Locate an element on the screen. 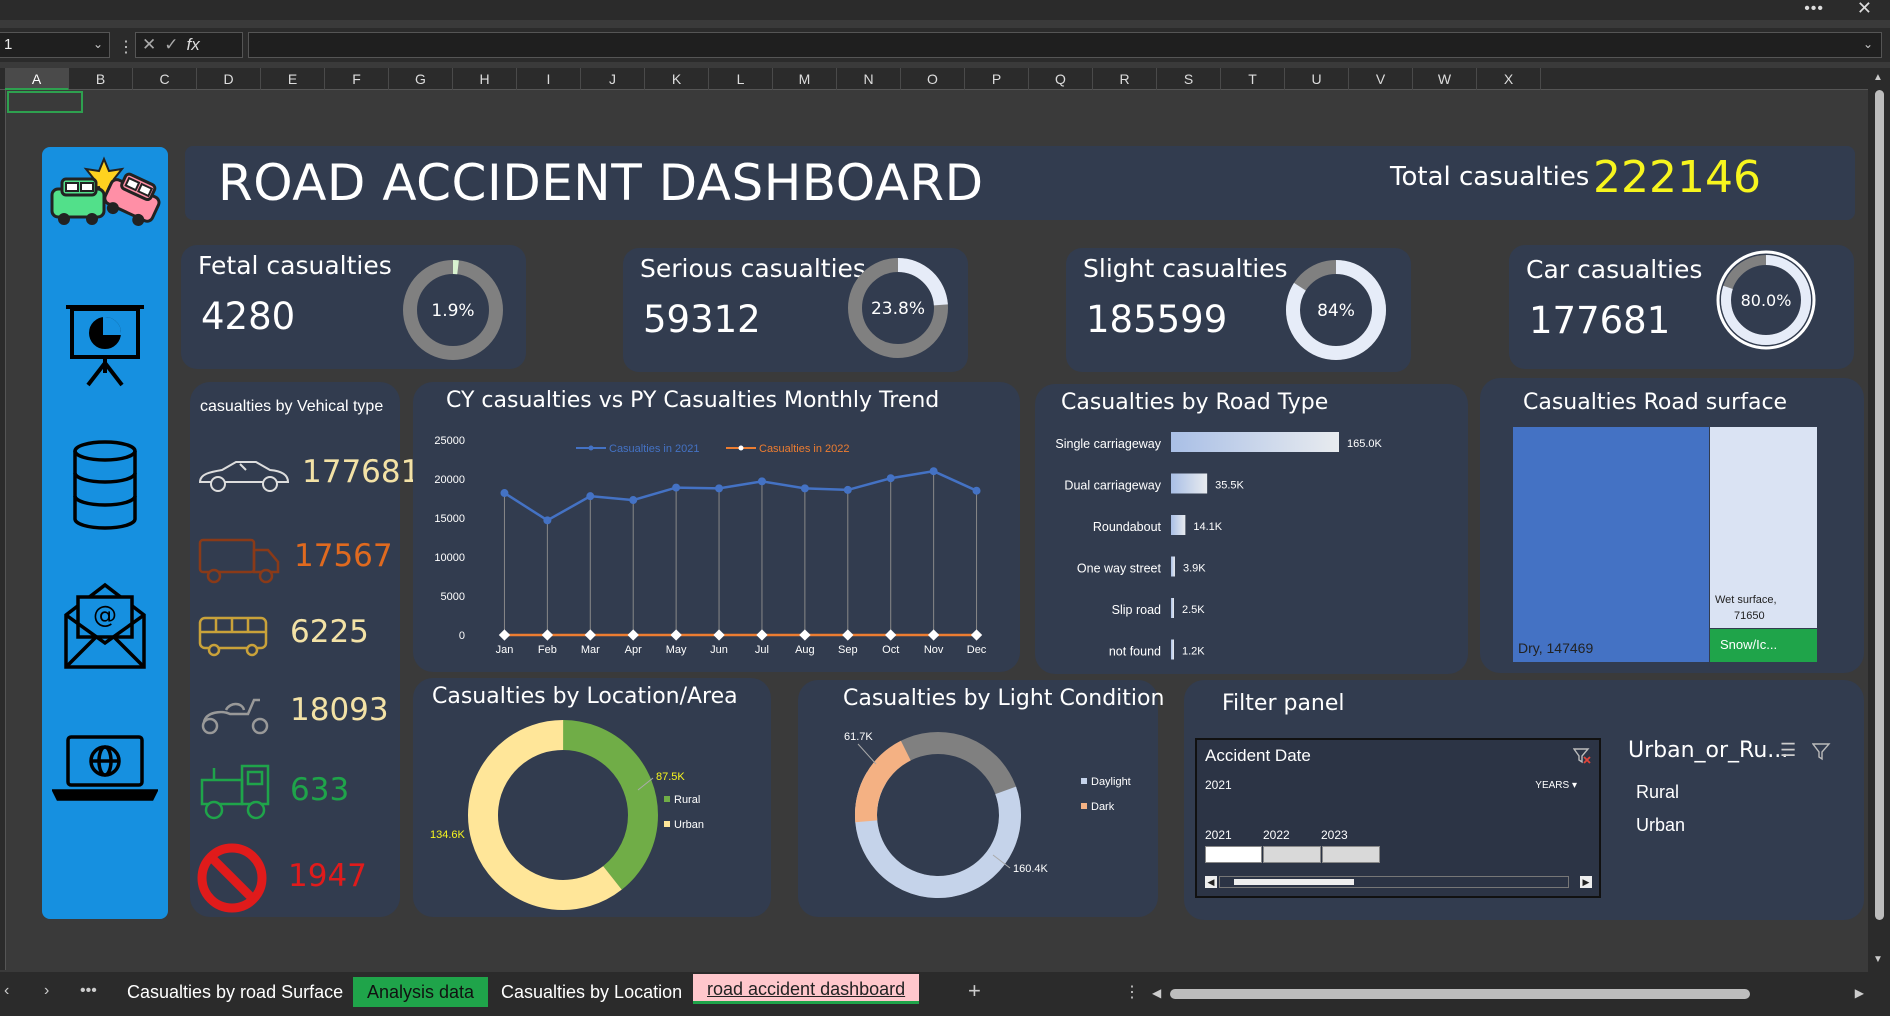 The height and width of the screenshot is (1016, 1890). timeline-scrollbar is located at coordinates (1394, 882).